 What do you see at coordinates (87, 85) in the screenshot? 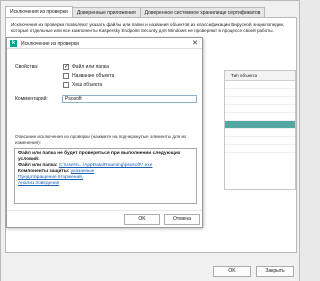
I see `object-hash-label: Хеш объекта` at bounding box center [87, 85].